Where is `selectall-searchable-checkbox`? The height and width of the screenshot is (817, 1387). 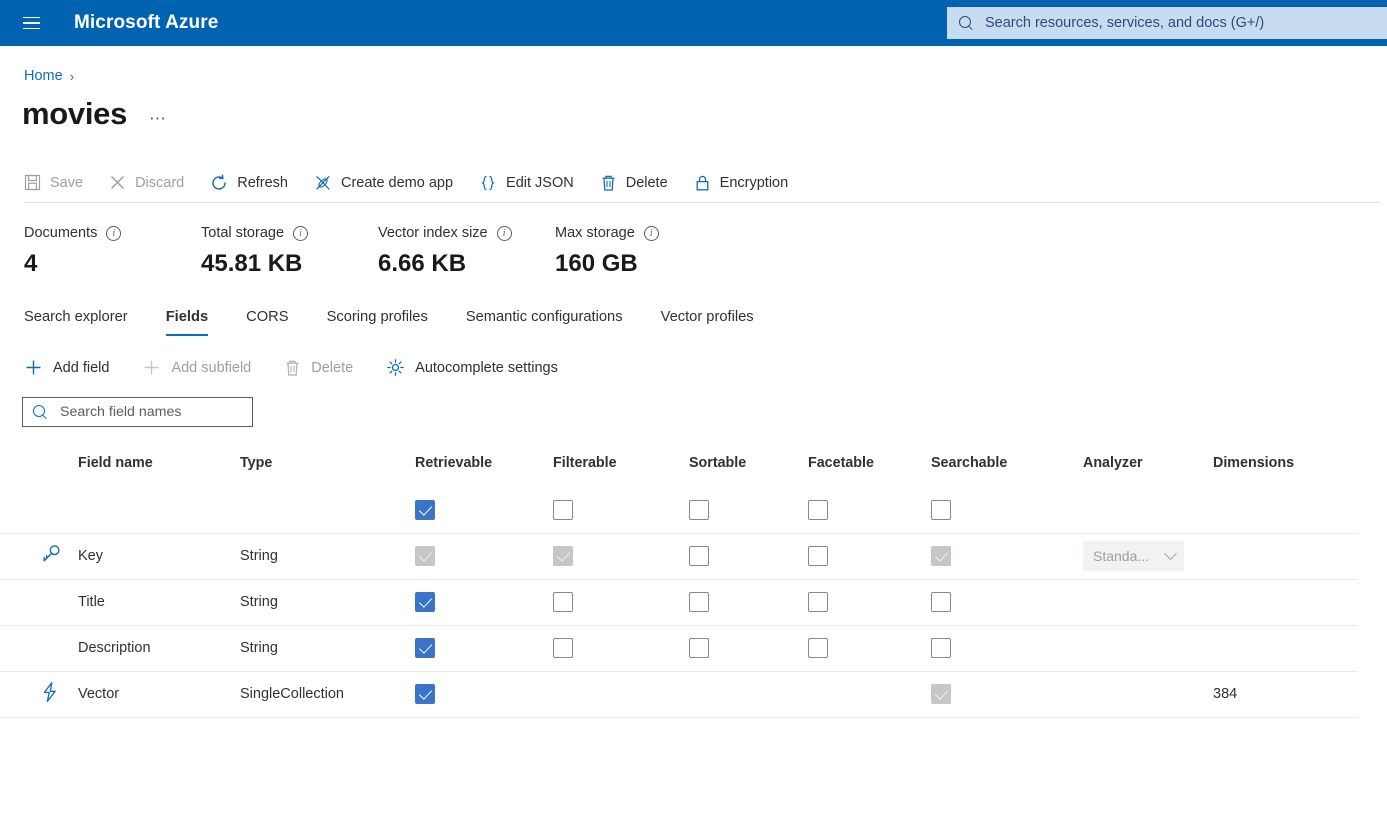
selectall-searchable-checkbox is located at coordinates (941, 509).